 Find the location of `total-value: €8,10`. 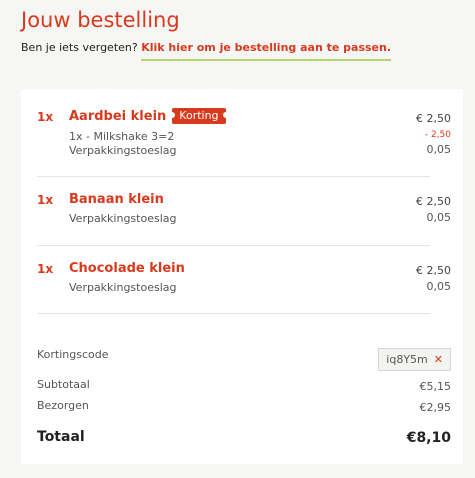

total-value: €8,10 is located at coordinates (428, 438).